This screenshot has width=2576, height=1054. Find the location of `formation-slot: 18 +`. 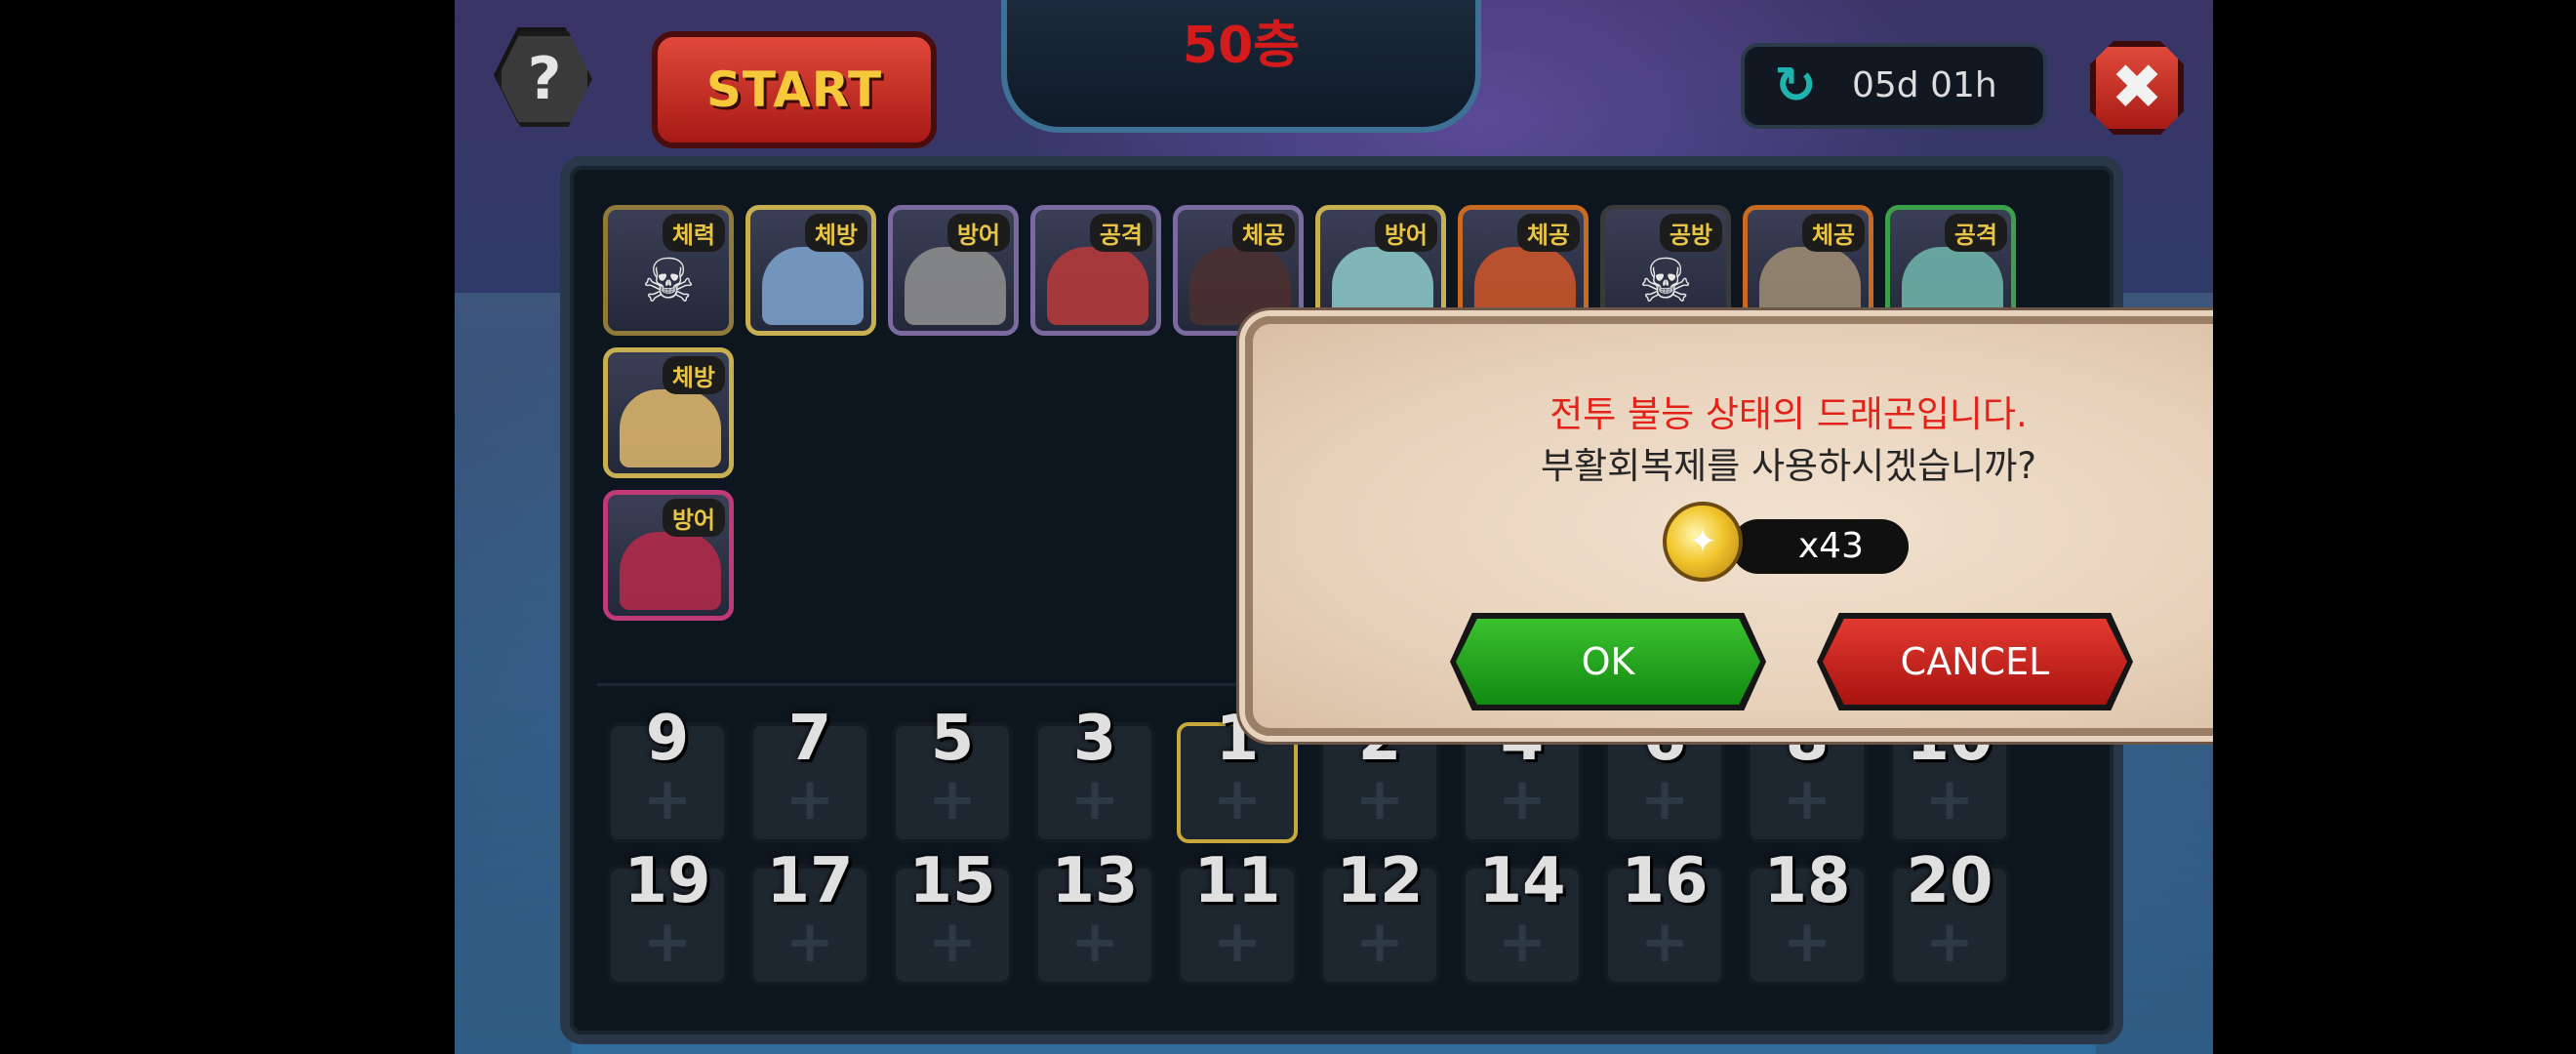

formation-slot: 18 + is located at coordinates (1807, 916).